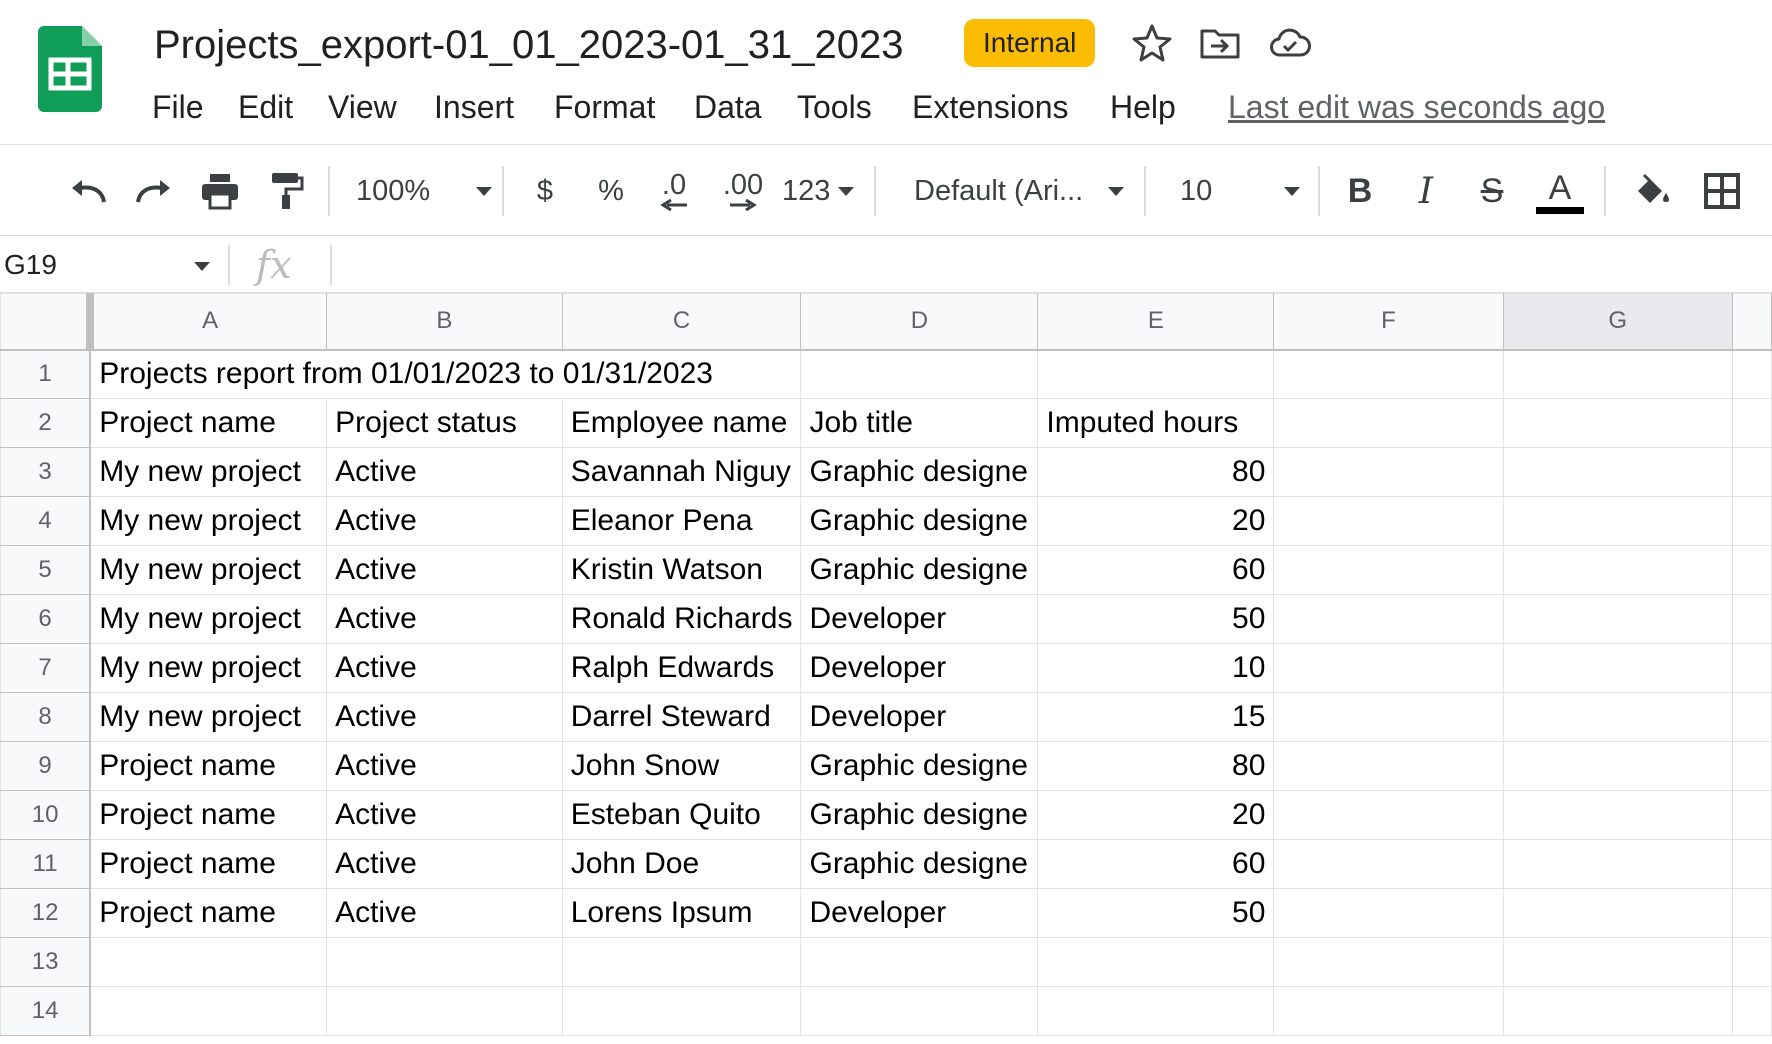 This screenshot has width=1772, height=1044. What do you see at coordinates (1030, 43) in the screenshot?
I see `classification-badge: Internal` at bounding box center [1030, 43].